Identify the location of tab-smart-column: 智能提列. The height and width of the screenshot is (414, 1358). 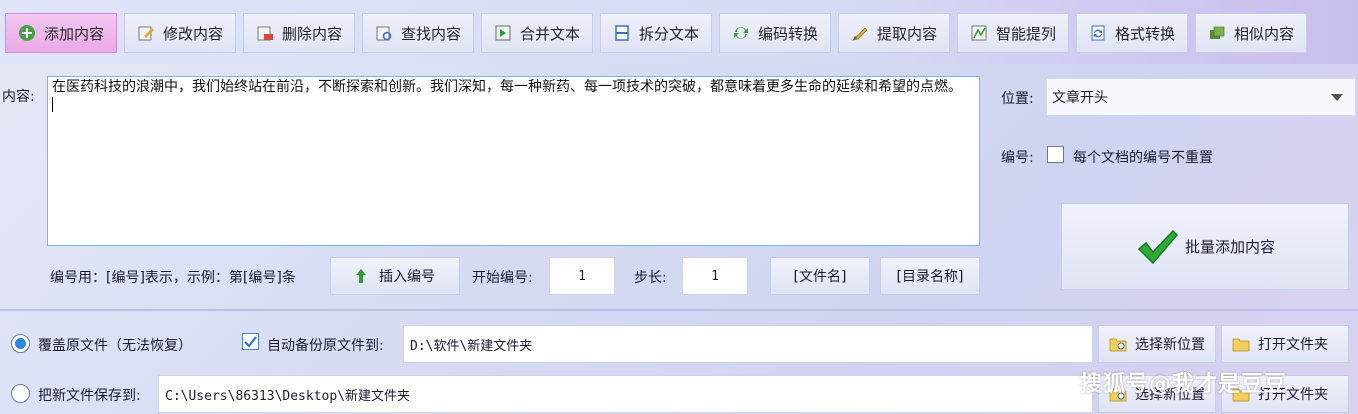
(1013, 33).